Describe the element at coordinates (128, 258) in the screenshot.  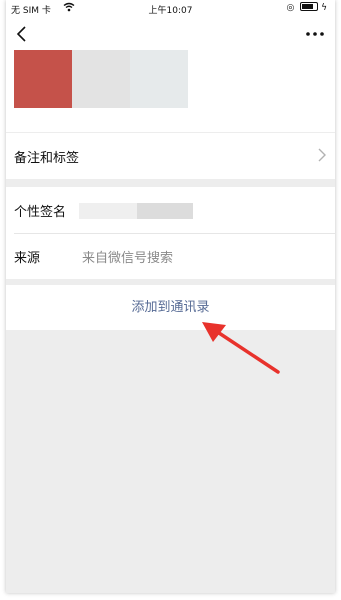
I see `source-value: 来自微信号搜索` at that location.